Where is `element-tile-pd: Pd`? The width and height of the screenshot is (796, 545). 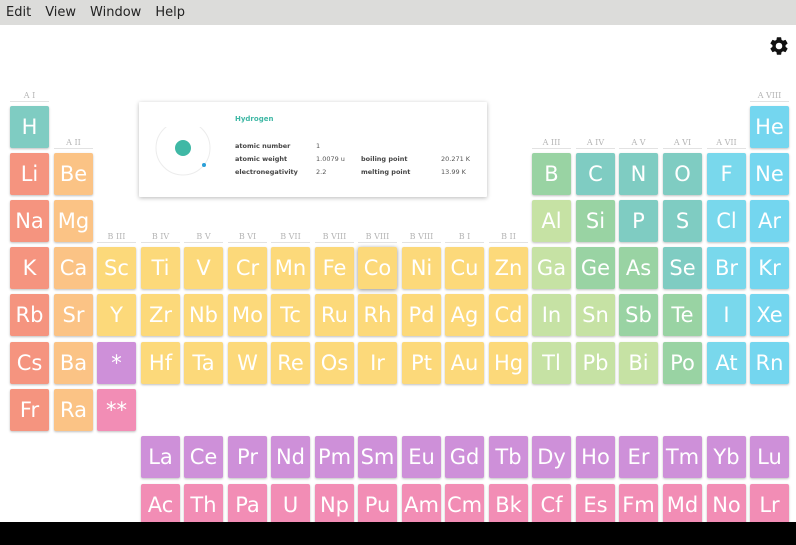
element-tile-pd: Pd is located at coordinates (421, 315).